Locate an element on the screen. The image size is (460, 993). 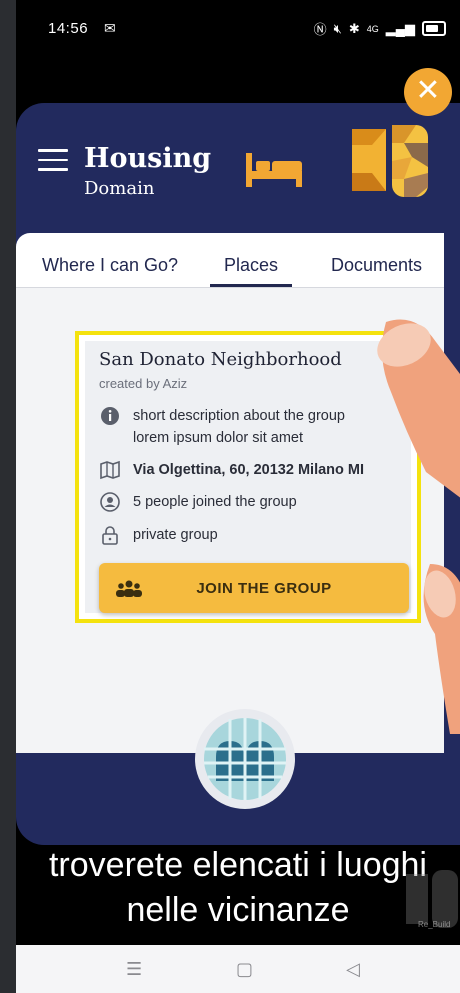
members-row: 5 people joined the group is located at coordinates (198, 502).